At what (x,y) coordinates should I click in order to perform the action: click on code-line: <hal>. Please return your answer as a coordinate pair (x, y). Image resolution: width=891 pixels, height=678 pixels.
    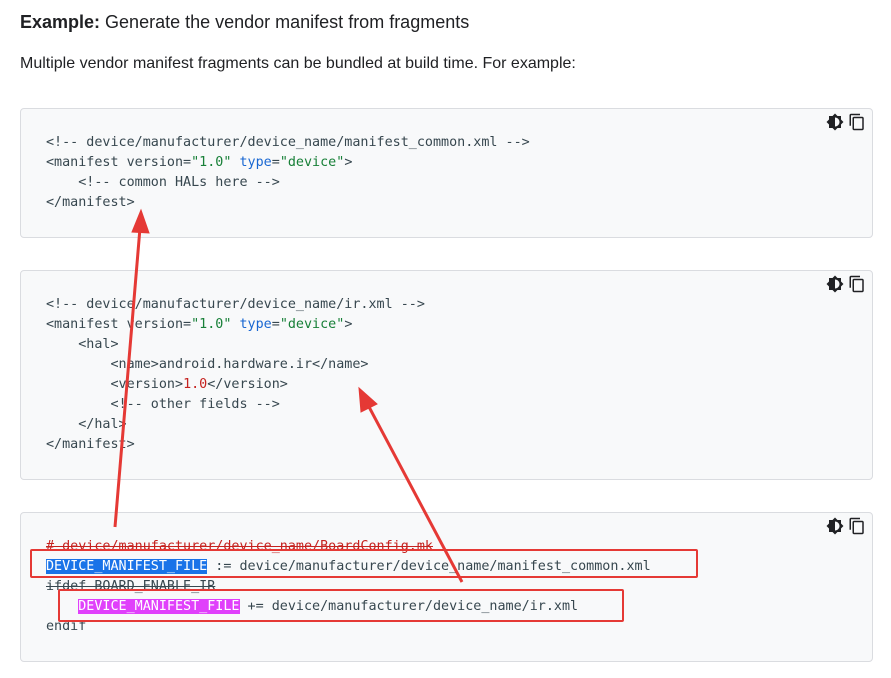
    Looking at the image, I should click on (82, 344).